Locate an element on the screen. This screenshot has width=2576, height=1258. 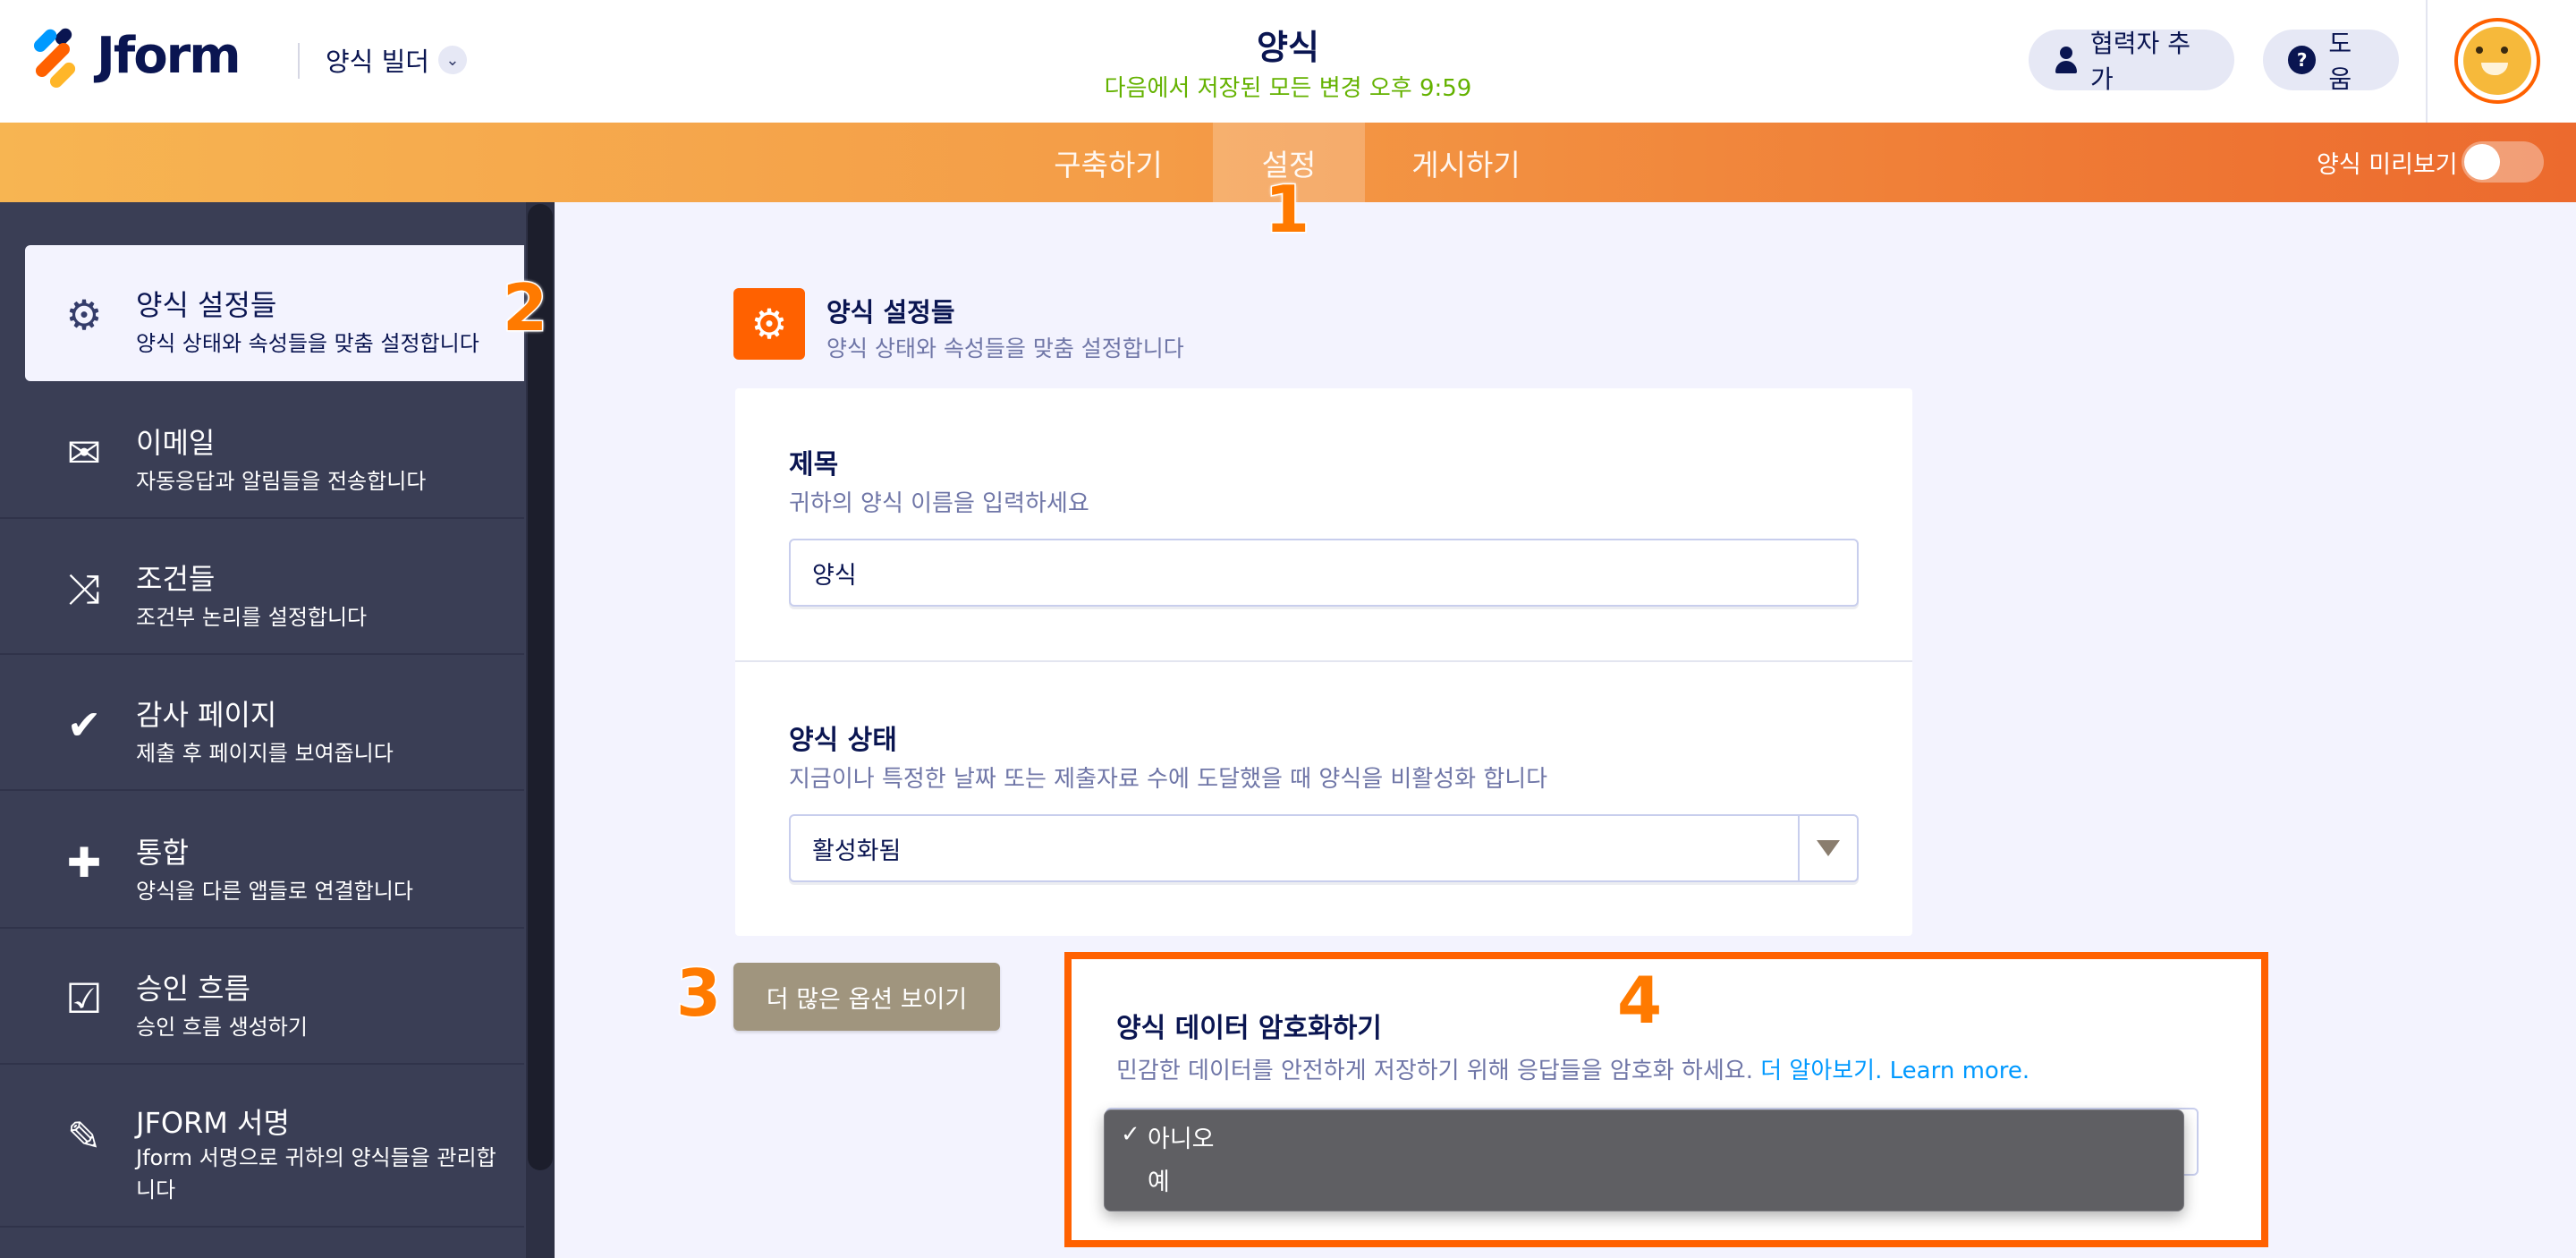
avatar-image is located at coordinates (2497, 61).